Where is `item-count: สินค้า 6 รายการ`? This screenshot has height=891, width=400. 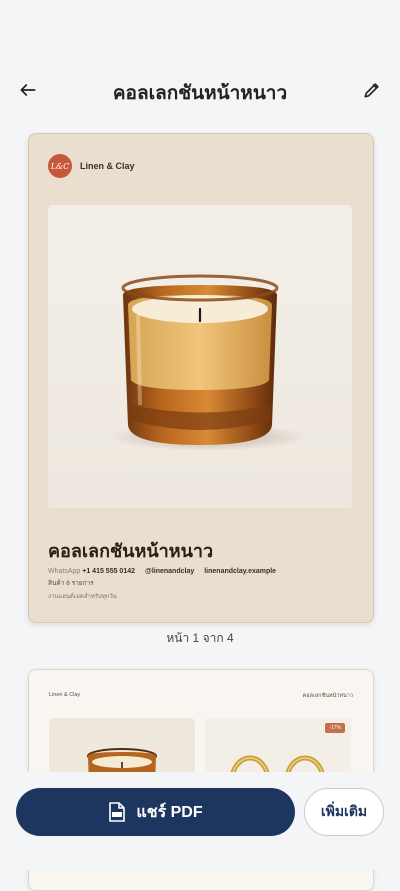
item-count: สินค้า 6 รายการ is located at coordinates (71, 583).